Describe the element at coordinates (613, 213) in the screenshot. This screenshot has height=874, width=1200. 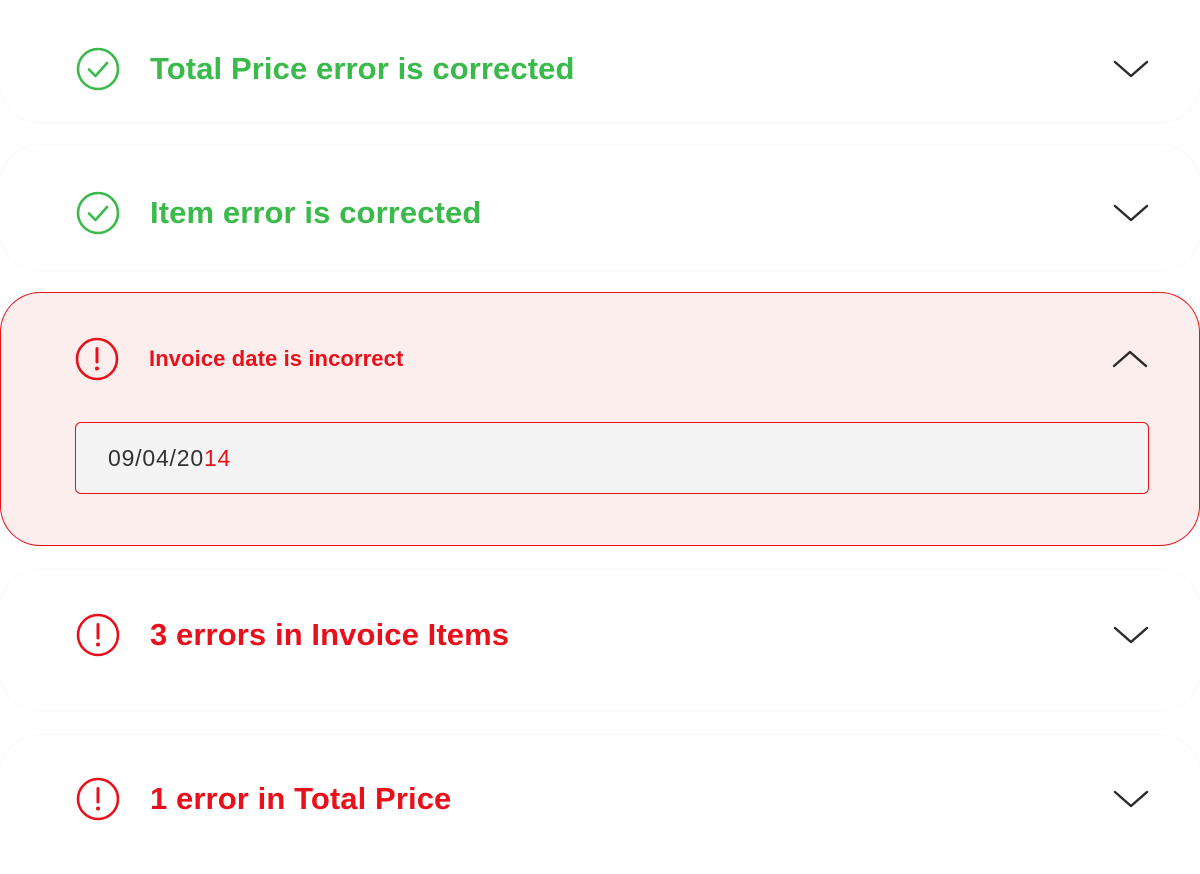
I see `accordion-header: Item error is corrected` at that location.